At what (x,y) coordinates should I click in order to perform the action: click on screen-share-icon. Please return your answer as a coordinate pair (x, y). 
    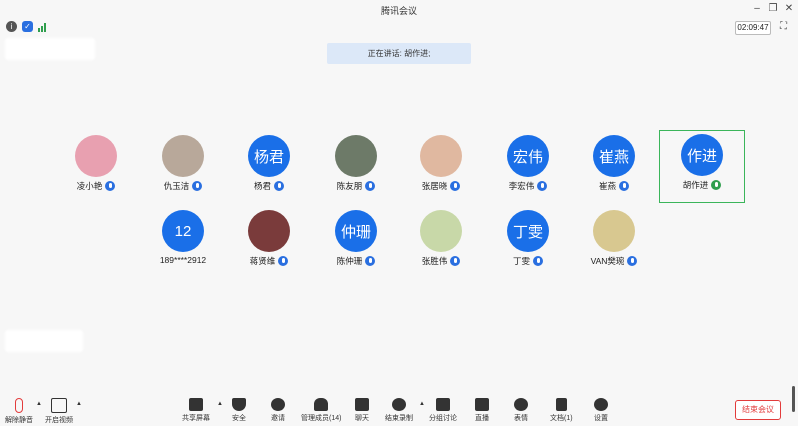
    Looking at the image, I should click on (196, 404).